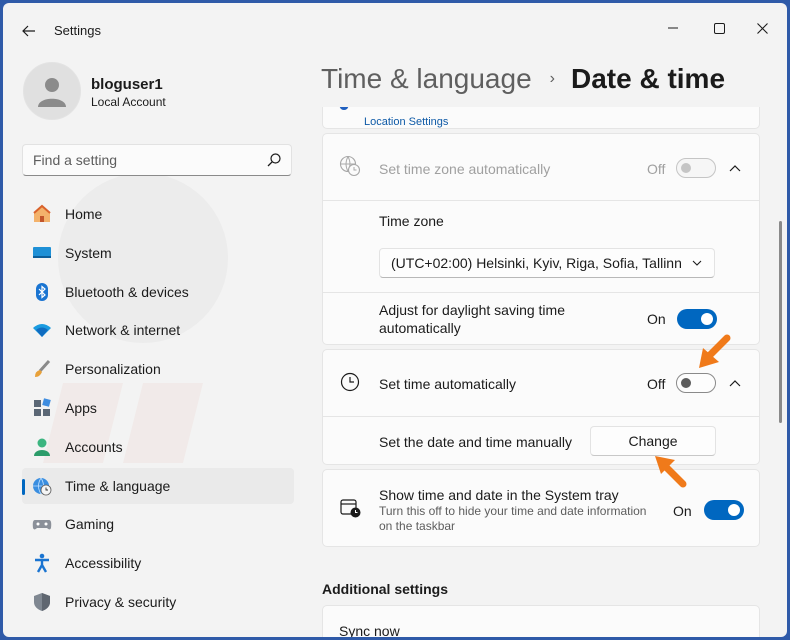 Image resolution: width=790 pixels, height=640 pixels. I want to click on chevron-down-icon, so click(697, 263).